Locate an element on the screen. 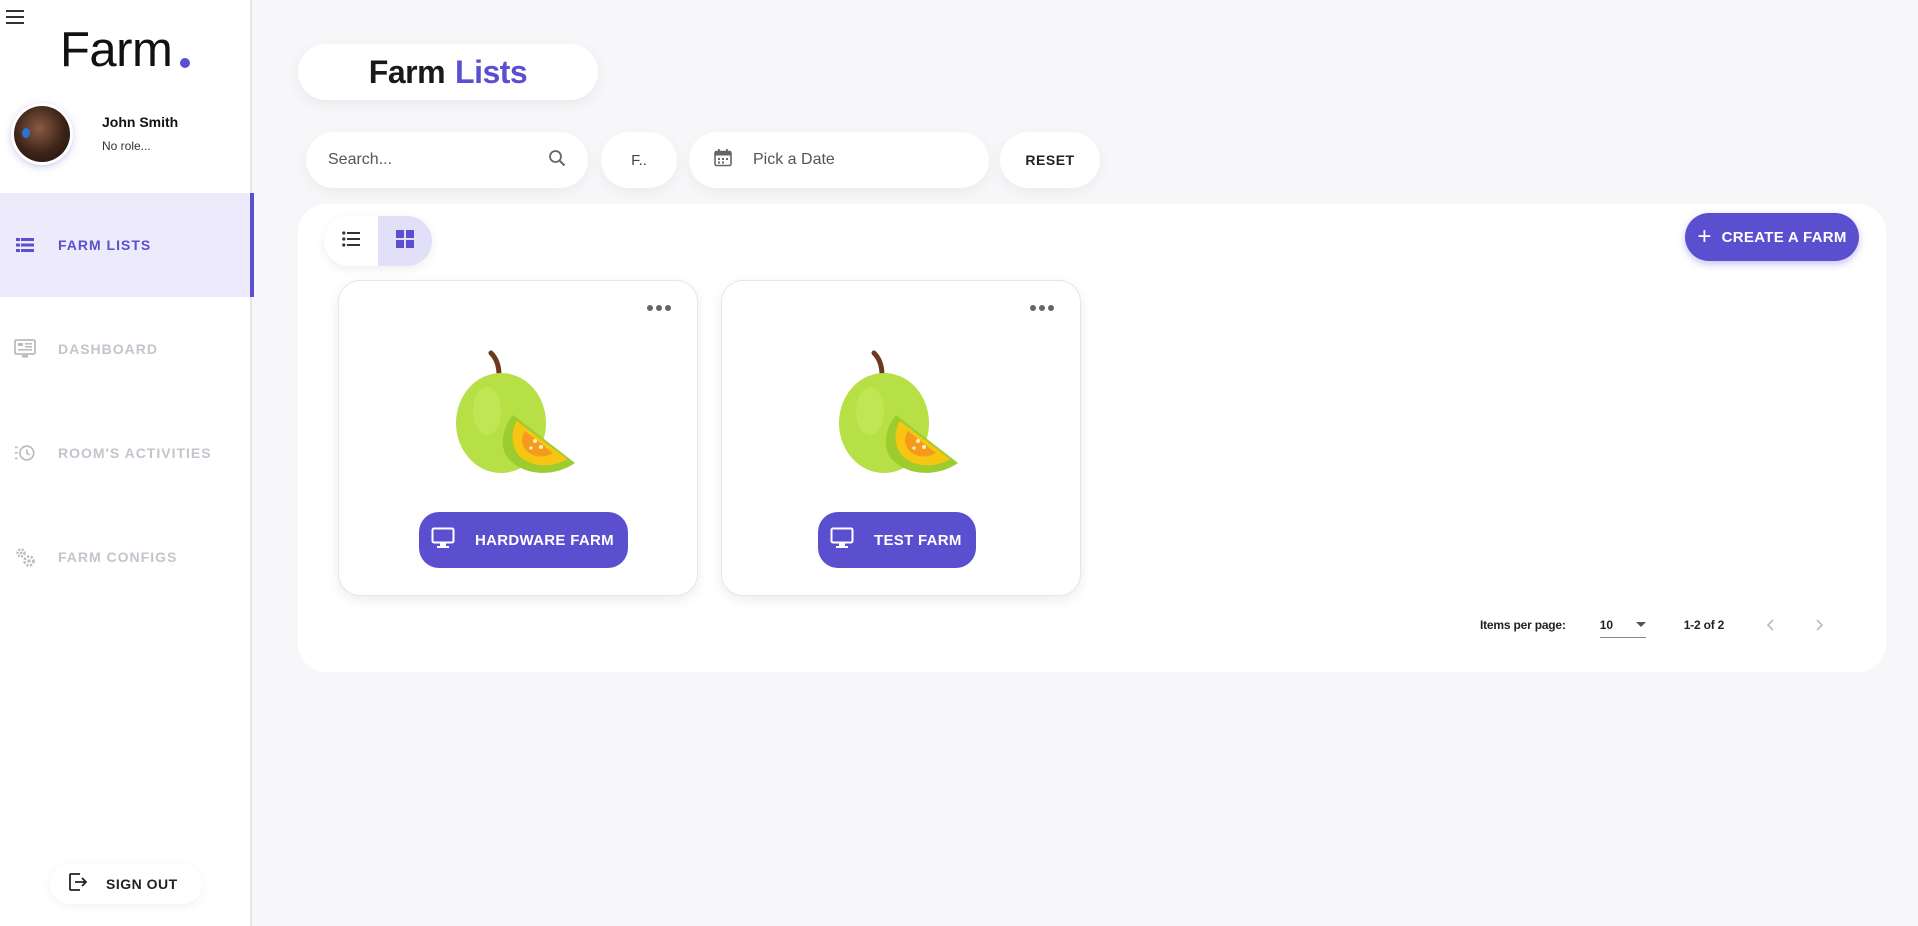 Image resolution: width=1918 pixels, height=926 pixels. search-box is located at coordinates (447, 160).